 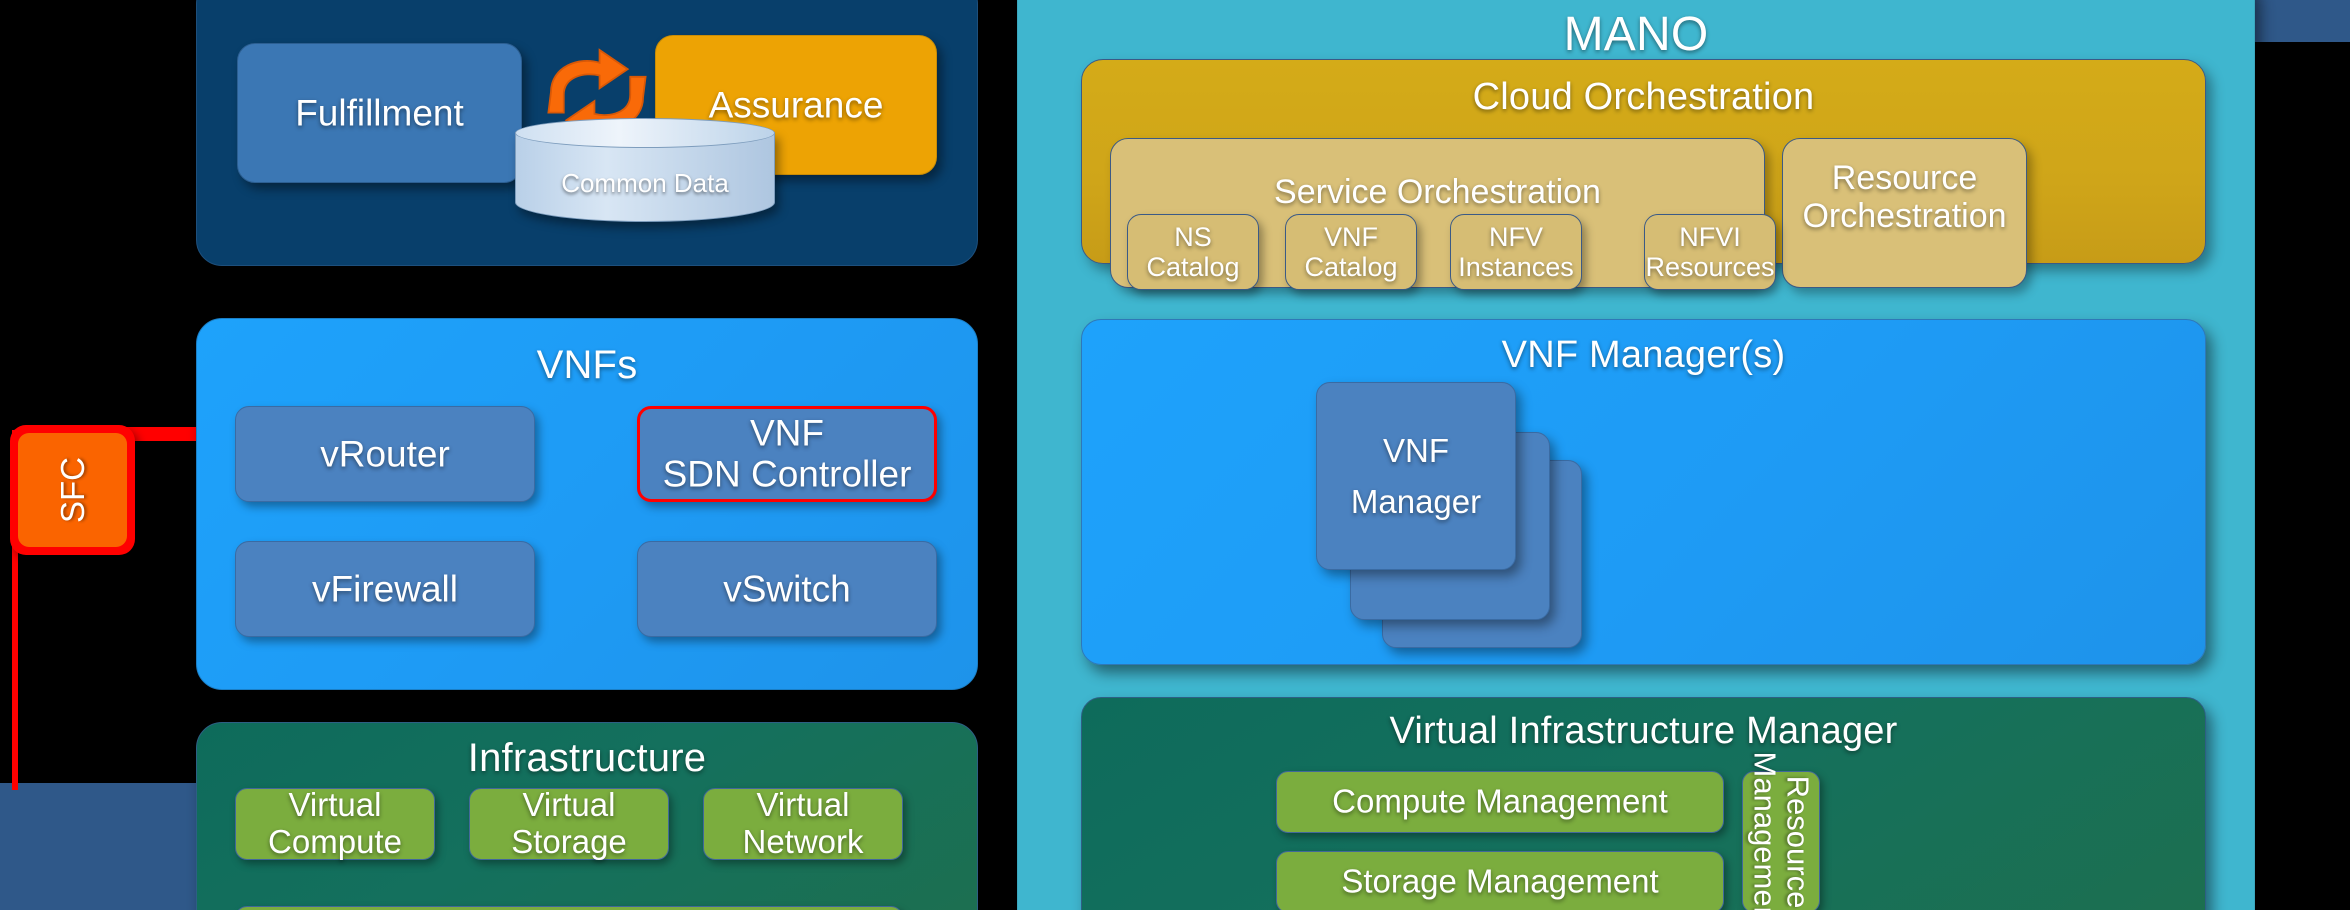 I want to click on cylinder-top-ellipse, so click(x=645, y=133).